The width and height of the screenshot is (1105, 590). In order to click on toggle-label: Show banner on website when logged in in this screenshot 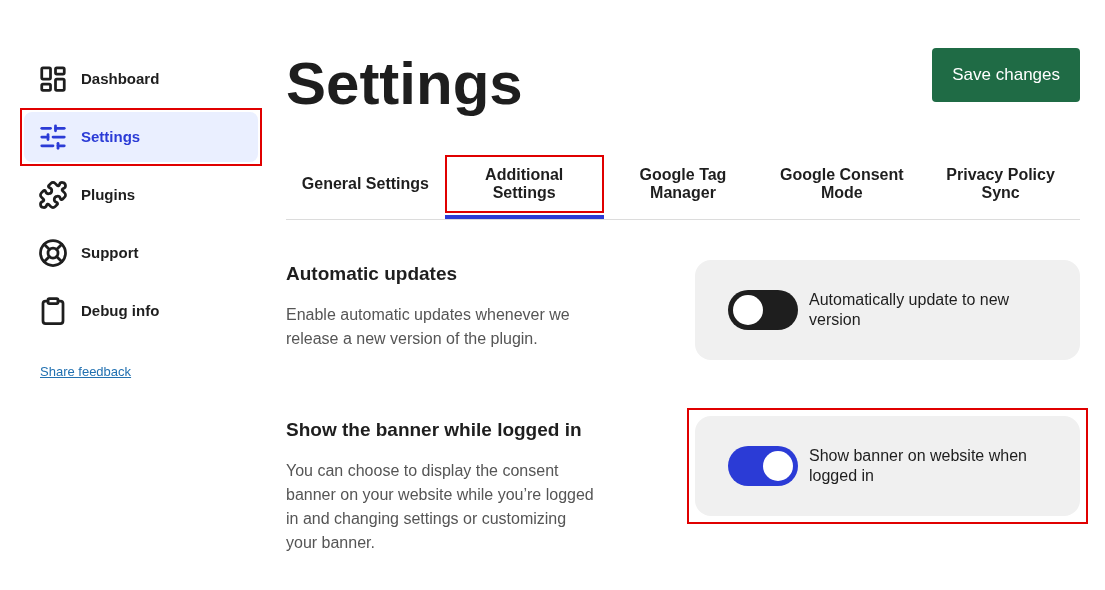, I will do `click(918, 466)`.